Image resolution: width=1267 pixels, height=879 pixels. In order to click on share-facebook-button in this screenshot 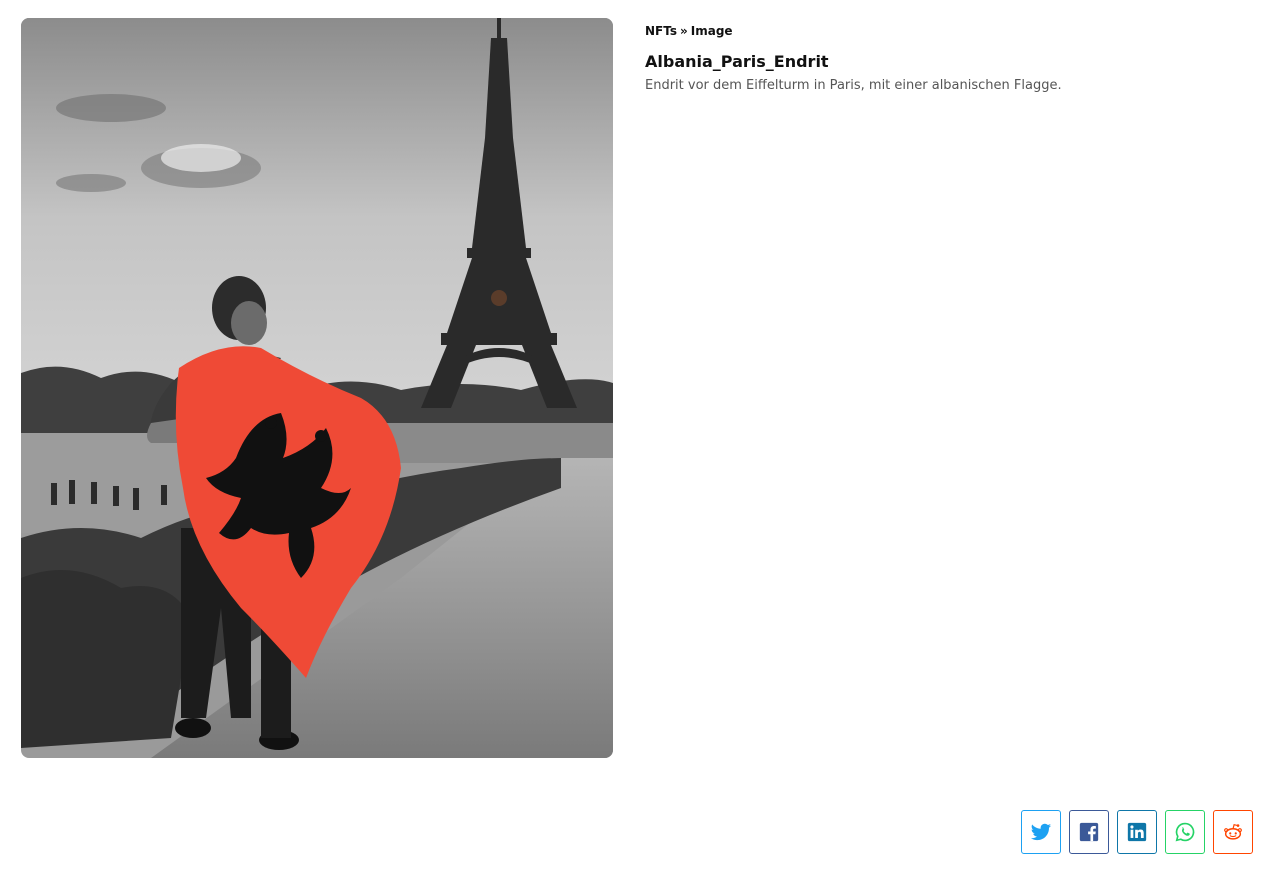, I will do `click(1089, 832)`.